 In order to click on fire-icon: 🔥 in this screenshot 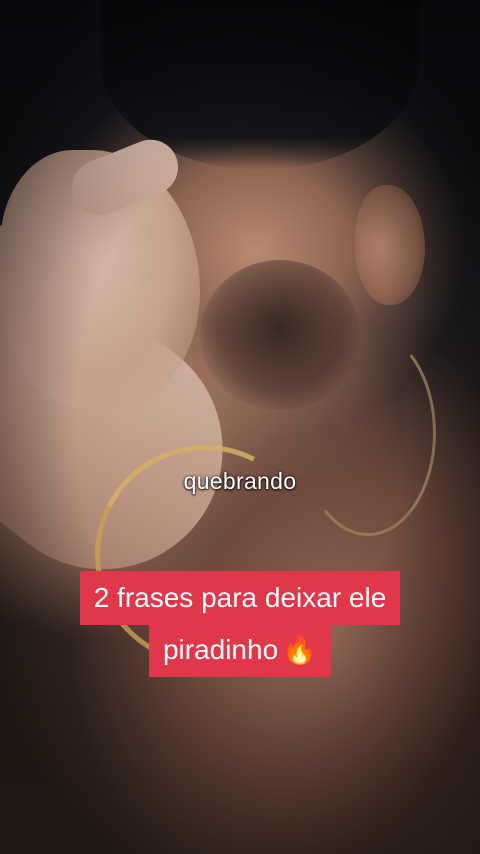, I will do `click(300, 649)`.